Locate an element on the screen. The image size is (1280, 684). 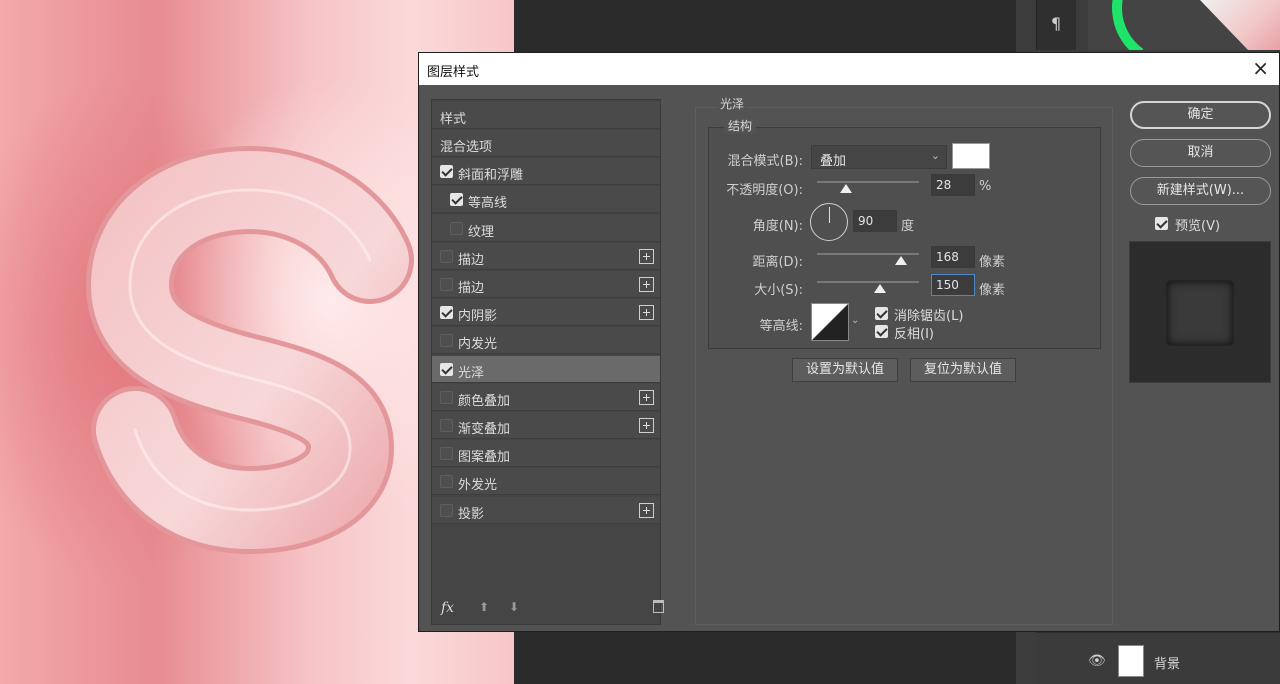
opacity-label: 不透明度(O): is located at coordinates (764, 190).